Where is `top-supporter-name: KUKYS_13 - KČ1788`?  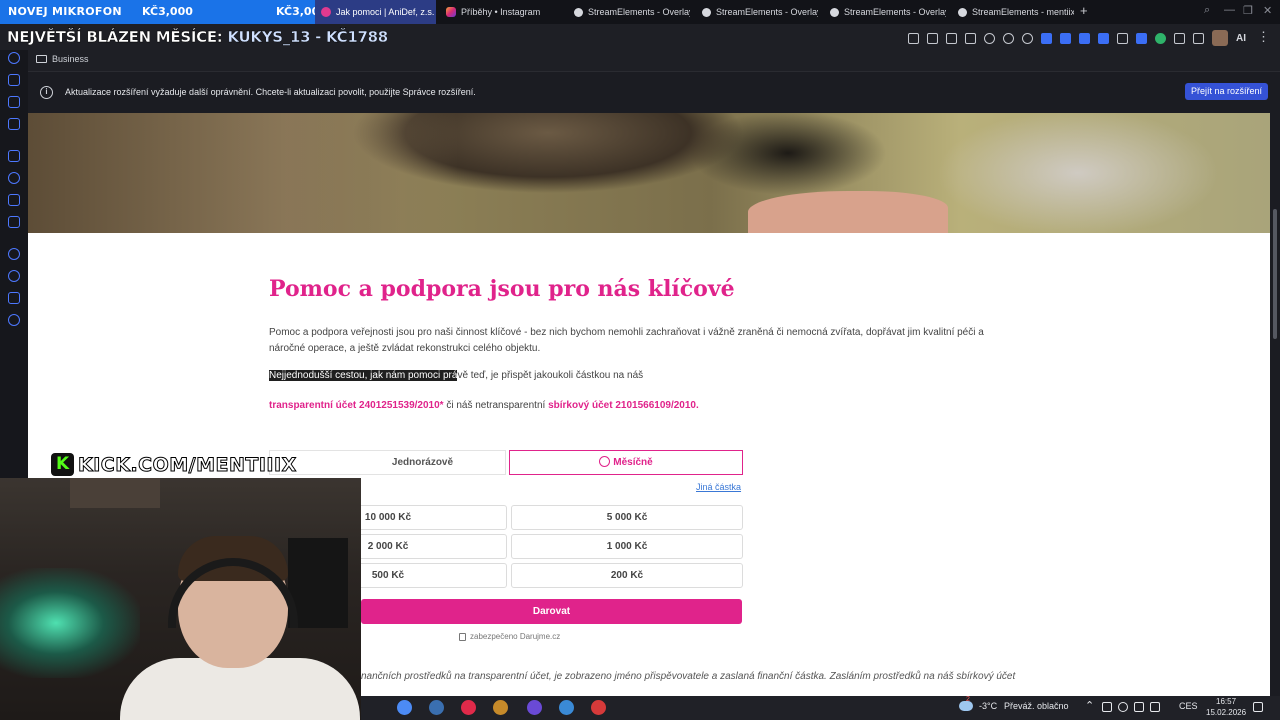
top-supporter-name: KUKYS_13 - KČ1788 is located at coordinates (307, 37).